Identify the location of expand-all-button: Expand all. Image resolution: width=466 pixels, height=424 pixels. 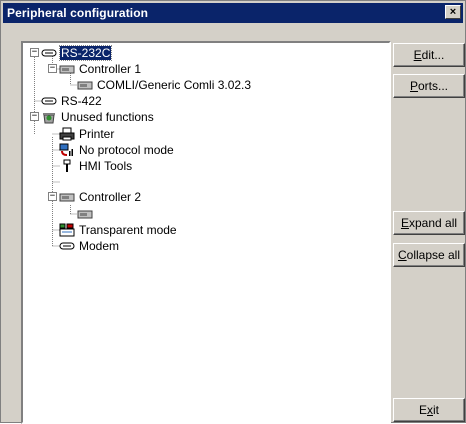
(429, 223).